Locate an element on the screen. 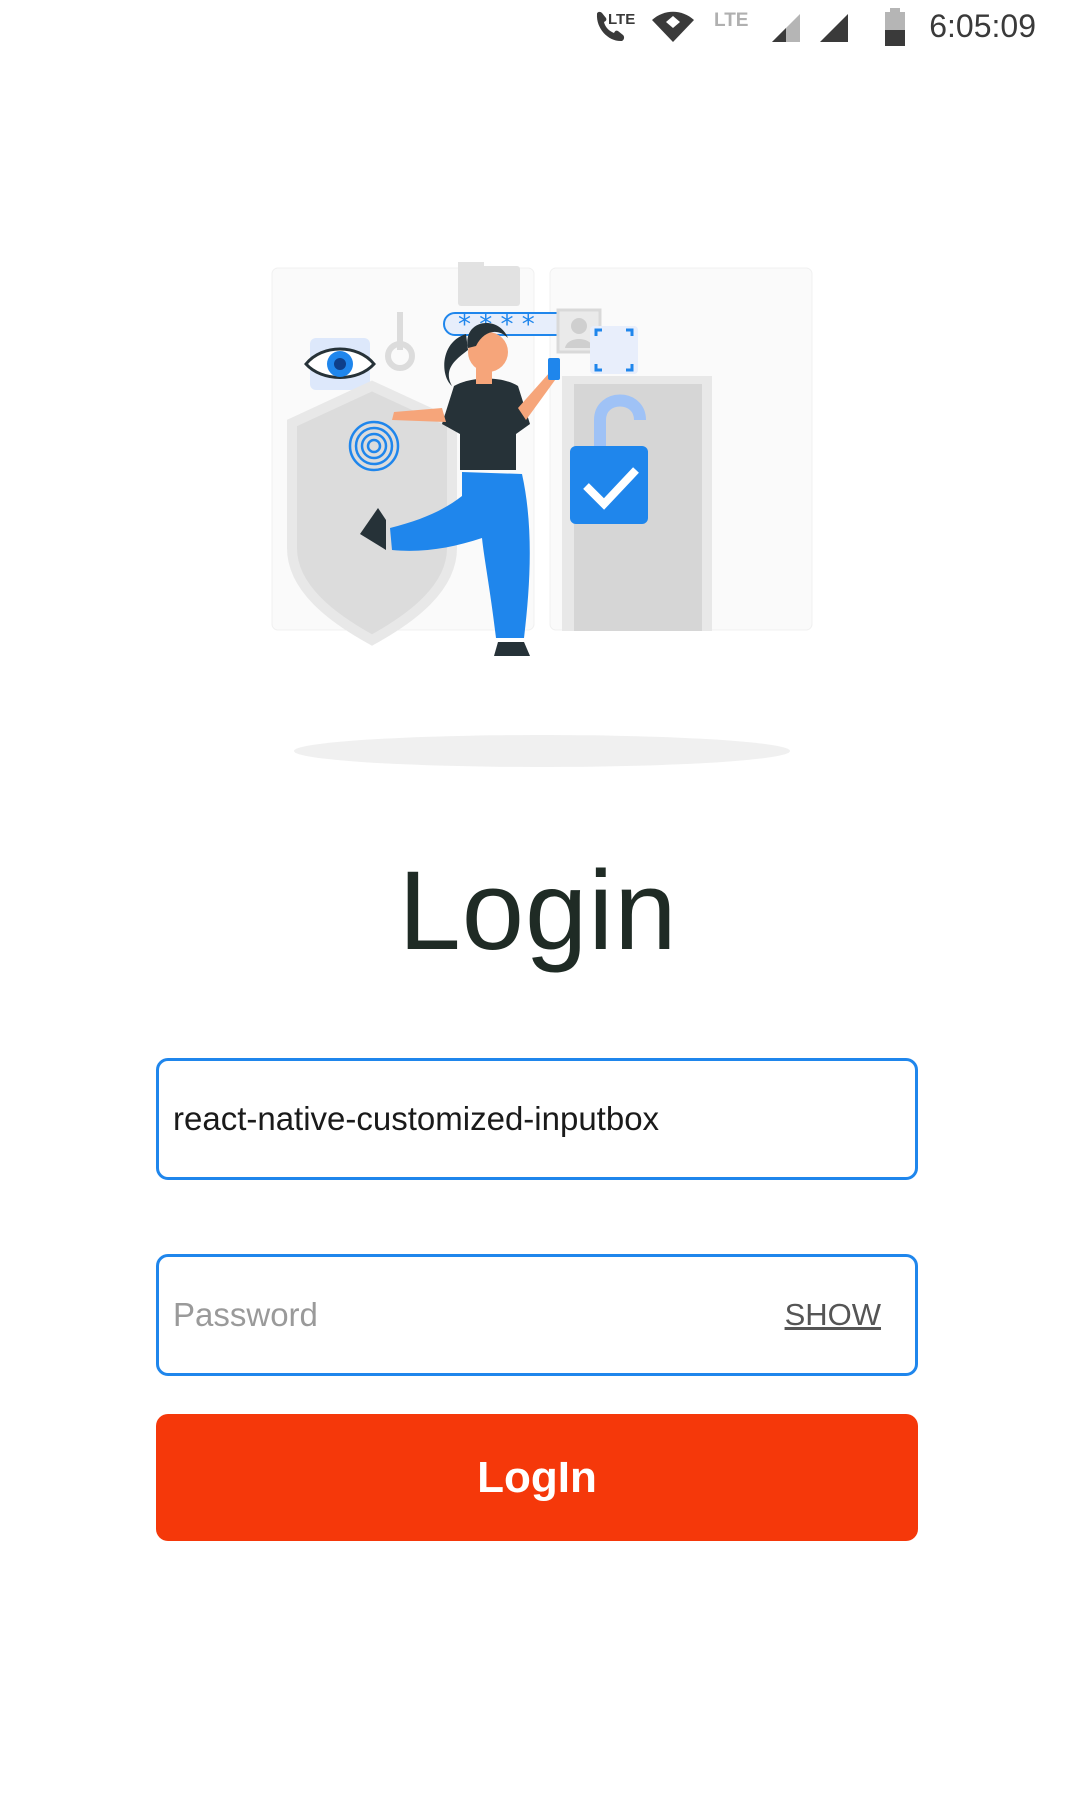  password-field: SHOW is located at coordinates (537, 1315).